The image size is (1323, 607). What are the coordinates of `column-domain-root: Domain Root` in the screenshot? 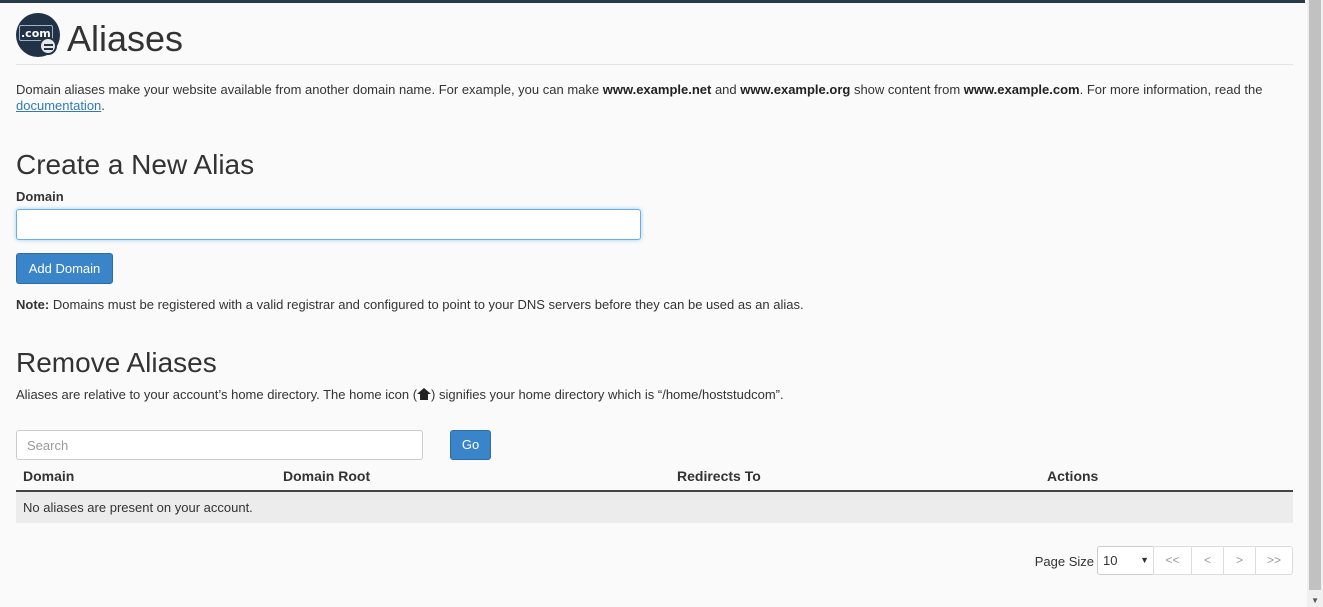 It's located at (326, 476).